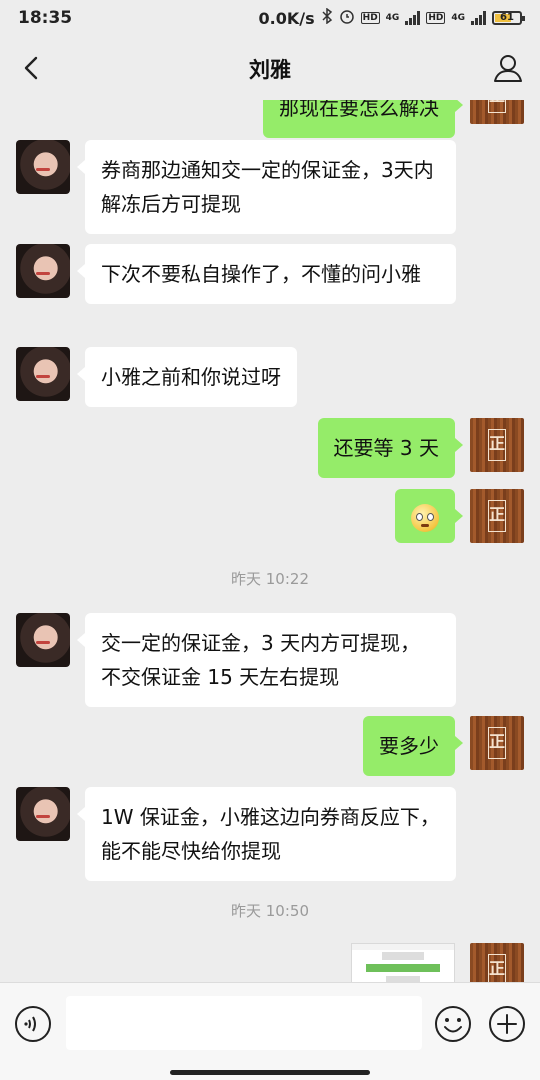 The image size is (540, 1080). What do you see at coordinates (386, 448) in the screenshot?
I see `message-text: 还要等 3 天` at bounding box center [386, 448].